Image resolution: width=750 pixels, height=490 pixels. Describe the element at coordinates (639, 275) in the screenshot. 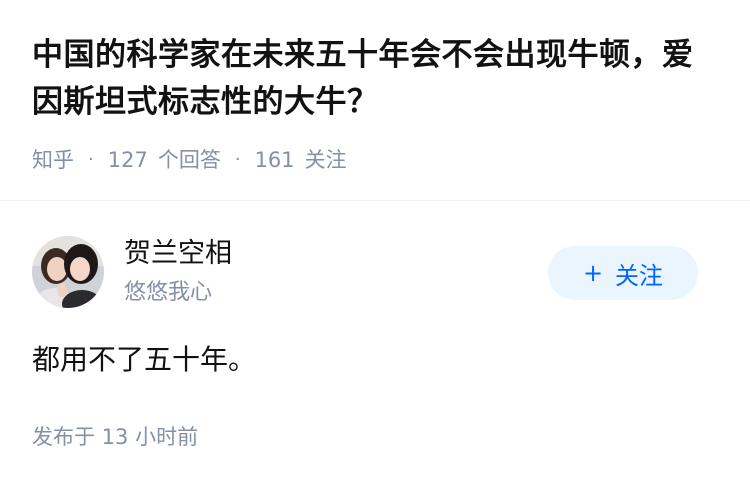

I see `follow-button-label: 关注` at that location.